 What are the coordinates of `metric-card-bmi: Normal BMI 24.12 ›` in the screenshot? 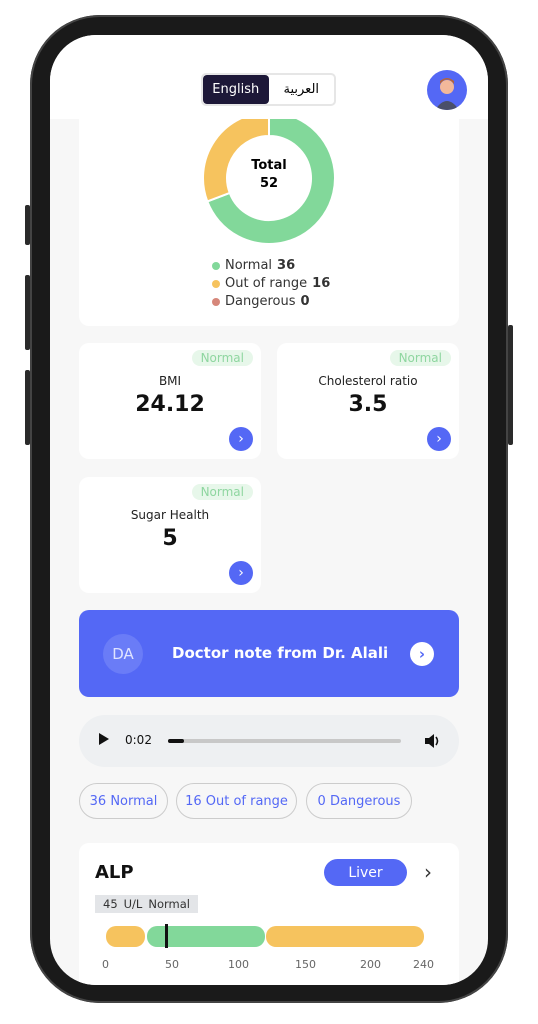 It's located at (170, 401).